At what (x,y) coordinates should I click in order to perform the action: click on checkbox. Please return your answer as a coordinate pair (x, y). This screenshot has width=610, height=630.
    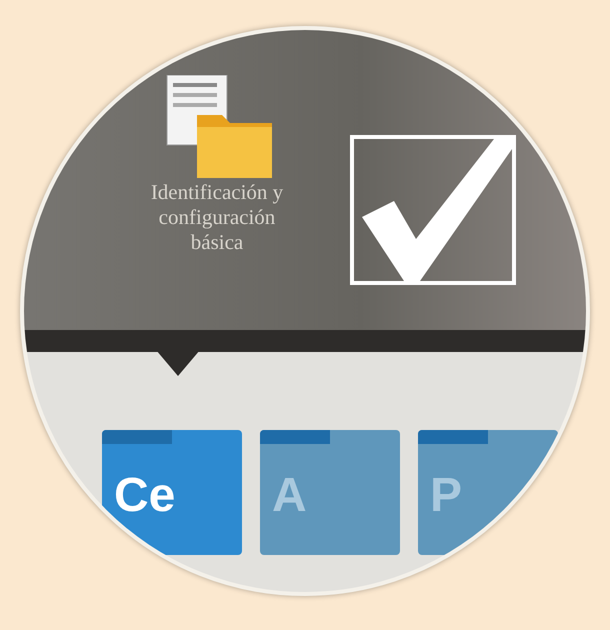
    Looking at the image, I should click on (433, 210).